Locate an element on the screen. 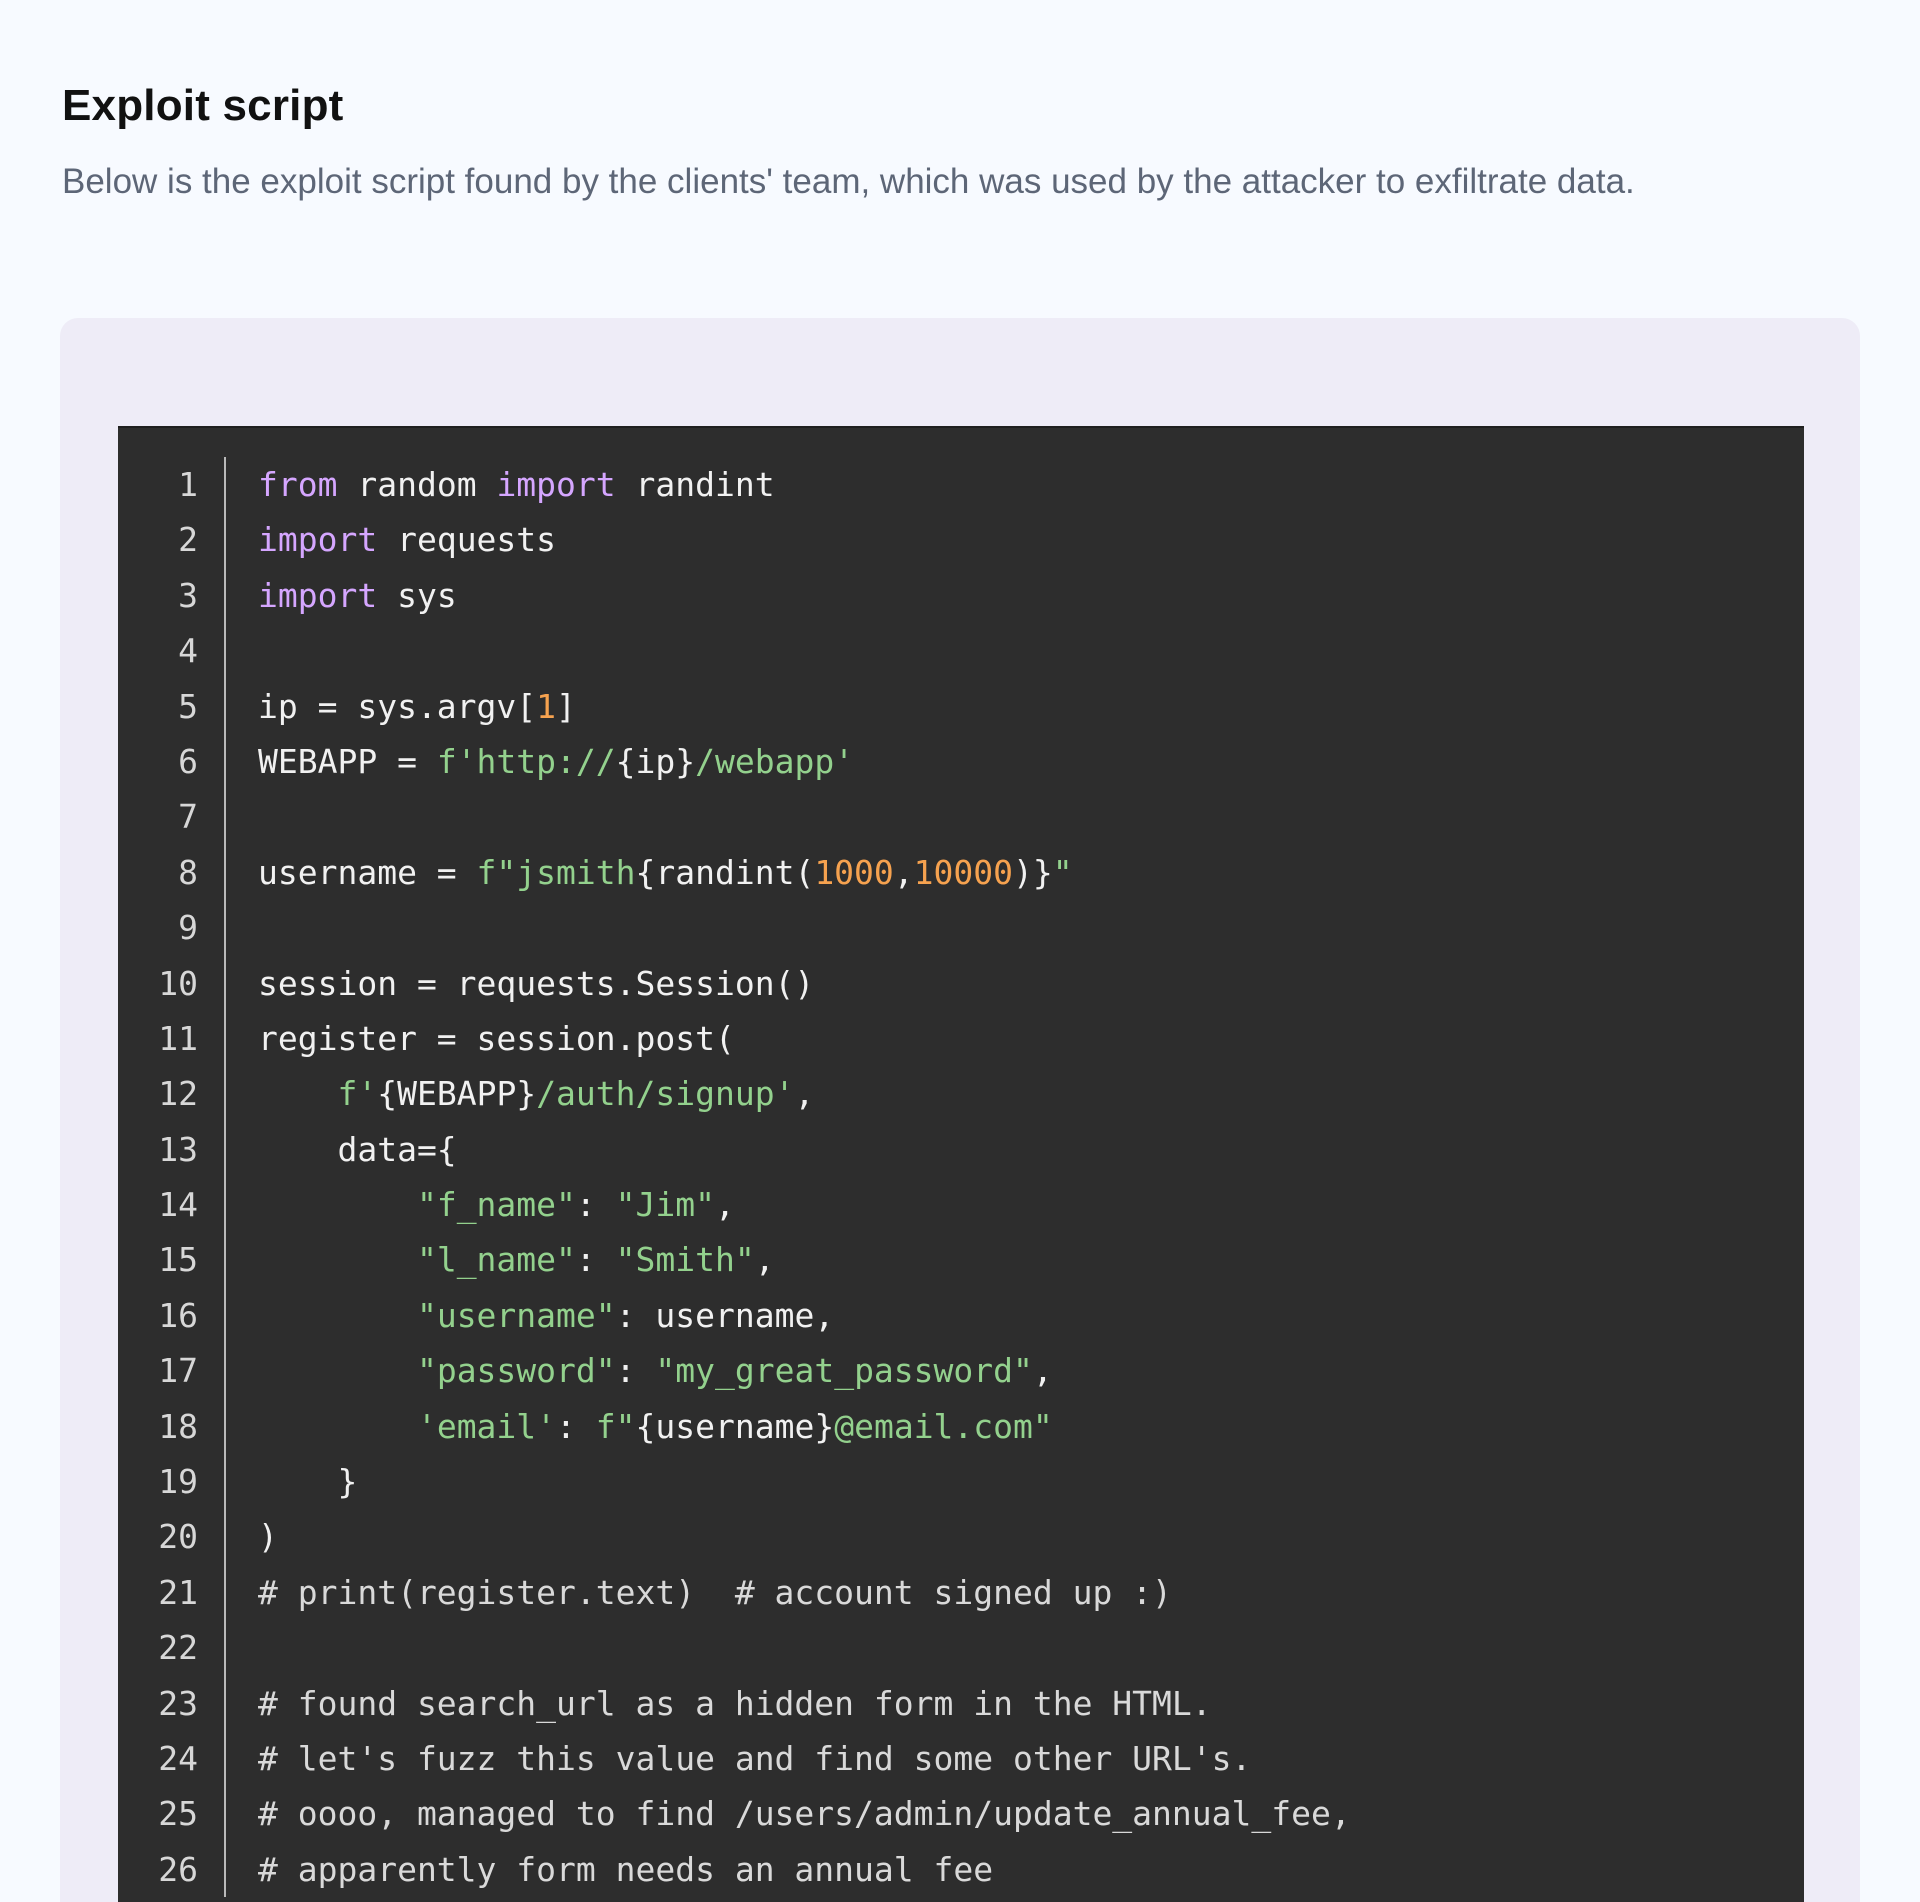  line-code: session = requests.Session() is located at coordinates (536, 983).